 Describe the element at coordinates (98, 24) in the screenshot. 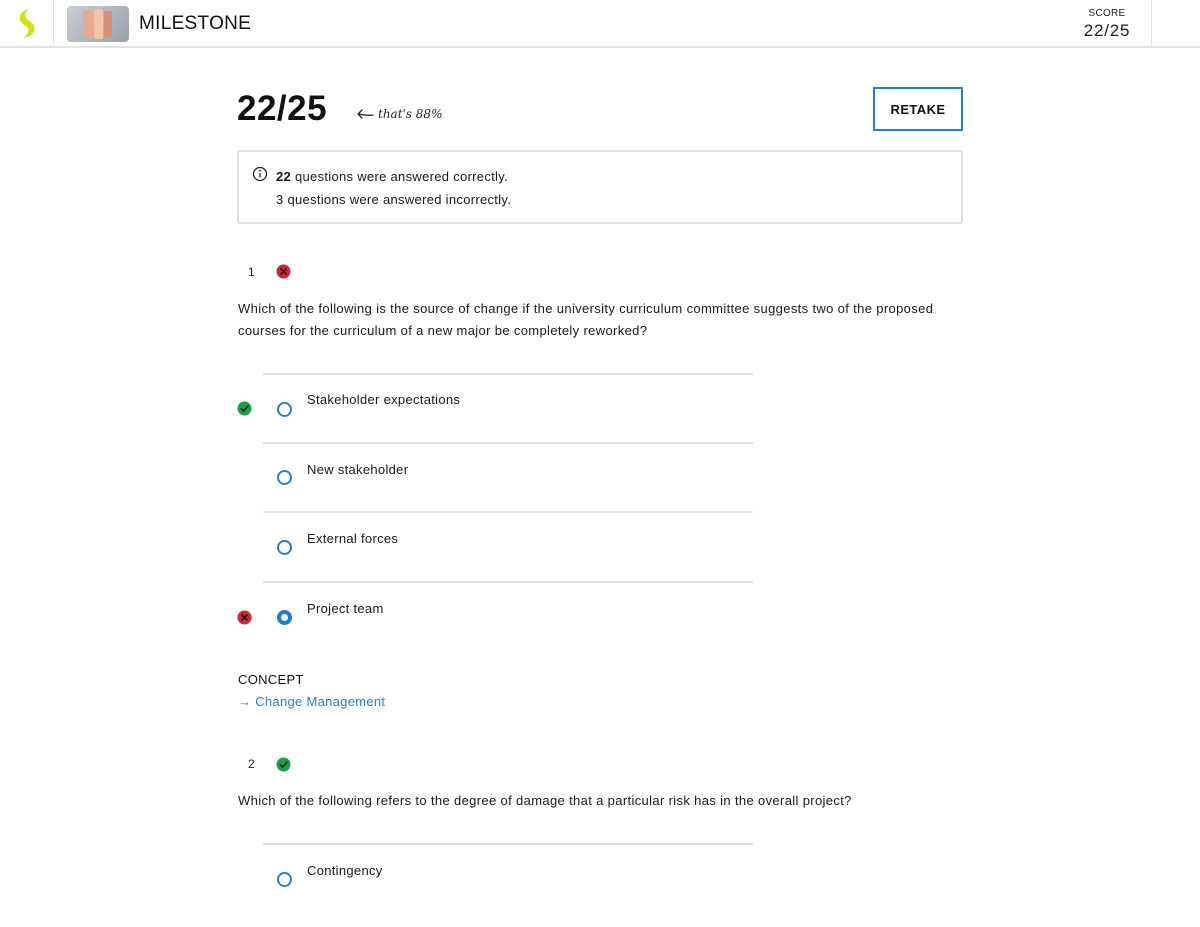

I see `course-thumbnail` at that location.